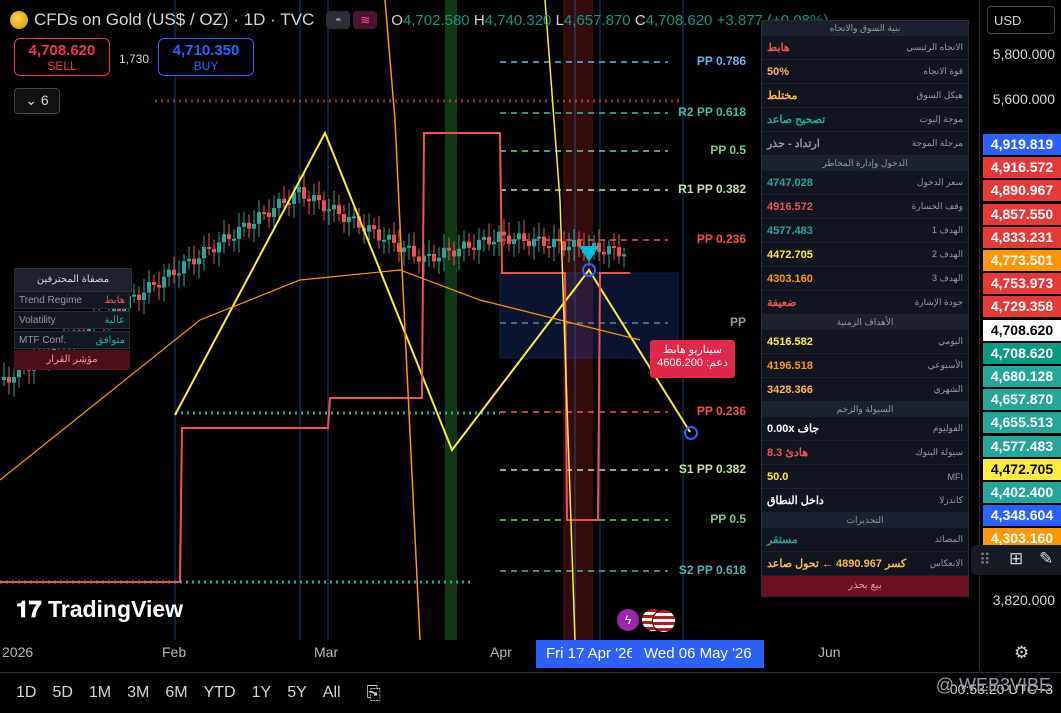  I want to click on tv-logo-icon: 𝟏𝟕, so click(29, 609).